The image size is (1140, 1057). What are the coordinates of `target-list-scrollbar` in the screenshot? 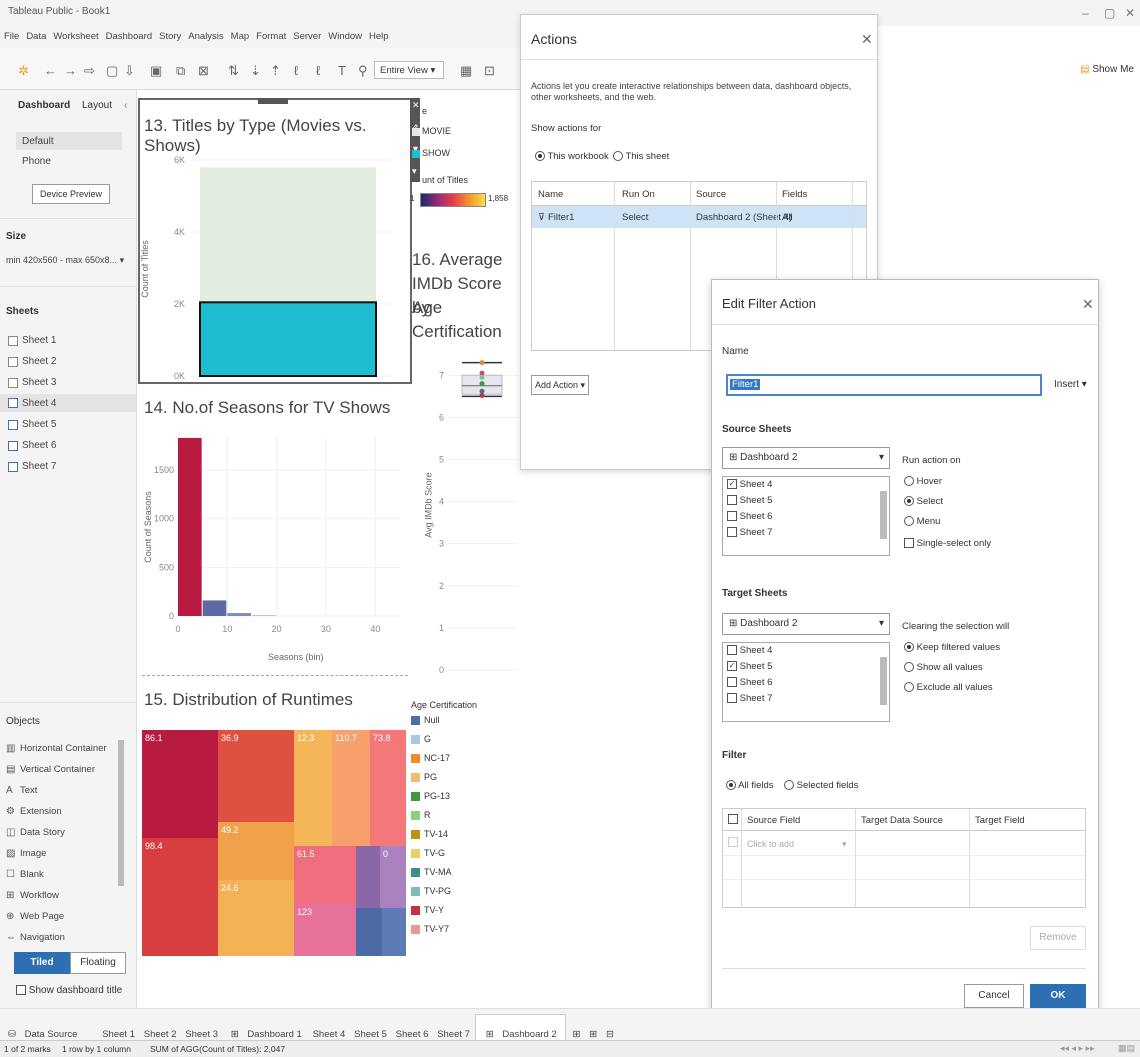 It's located at (883, 681).